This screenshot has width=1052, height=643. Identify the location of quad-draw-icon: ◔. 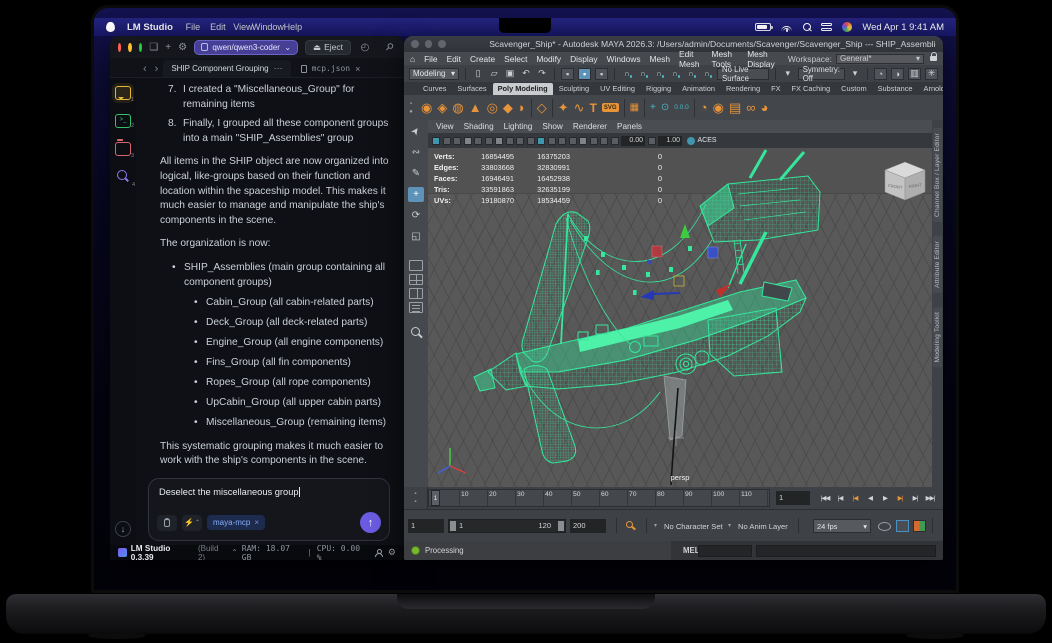
(704, 107).